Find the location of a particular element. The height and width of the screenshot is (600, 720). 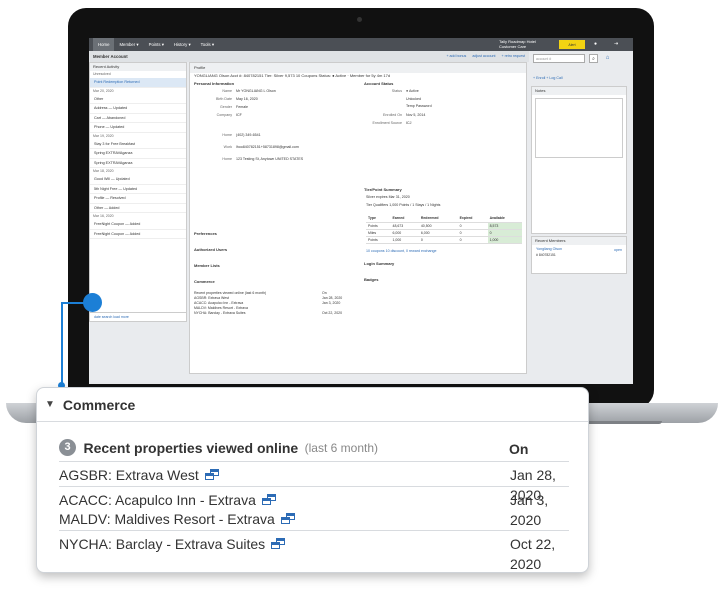

property-link: ACACC: Acapulco Inn - Extrava is located at coordinates (168, 500).